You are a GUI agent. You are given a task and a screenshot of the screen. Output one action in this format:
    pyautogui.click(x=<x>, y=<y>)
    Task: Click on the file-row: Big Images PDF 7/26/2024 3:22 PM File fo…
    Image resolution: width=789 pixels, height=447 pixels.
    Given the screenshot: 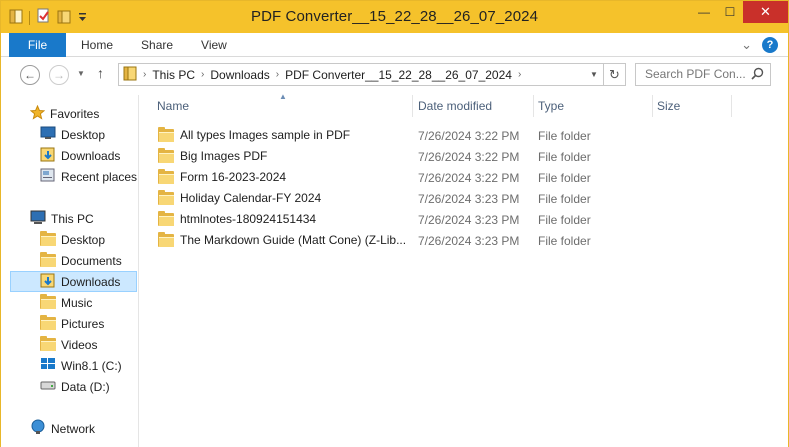 What is the action you would take?
    pyautogui.click(x=440, y=156)
    